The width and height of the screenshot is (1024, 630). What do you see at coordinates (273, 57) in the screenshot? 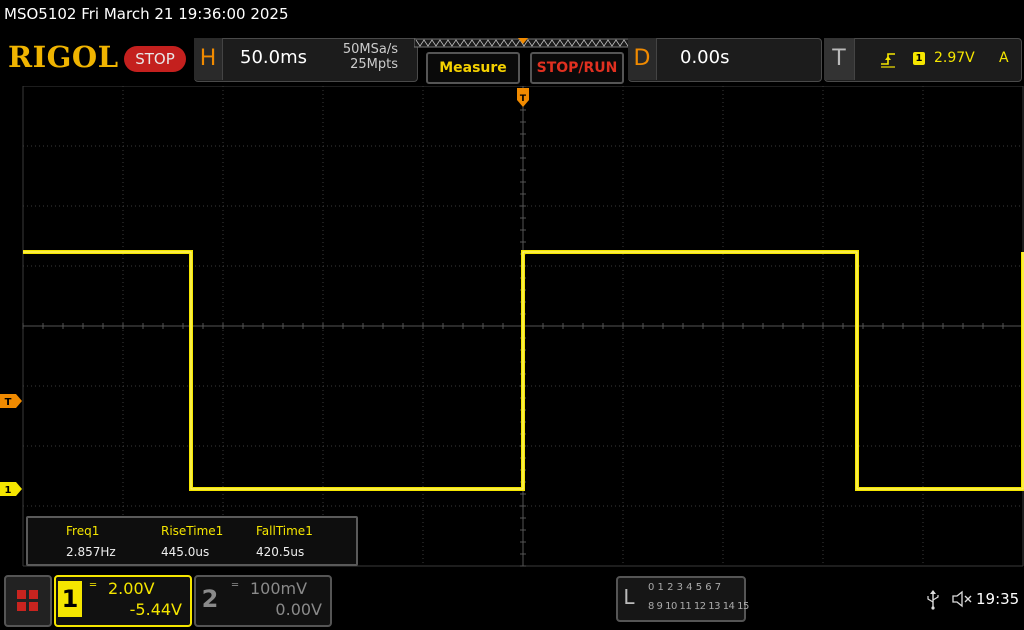
I see `timebase-value: 50.0ms` at bounding box center [273, 57].